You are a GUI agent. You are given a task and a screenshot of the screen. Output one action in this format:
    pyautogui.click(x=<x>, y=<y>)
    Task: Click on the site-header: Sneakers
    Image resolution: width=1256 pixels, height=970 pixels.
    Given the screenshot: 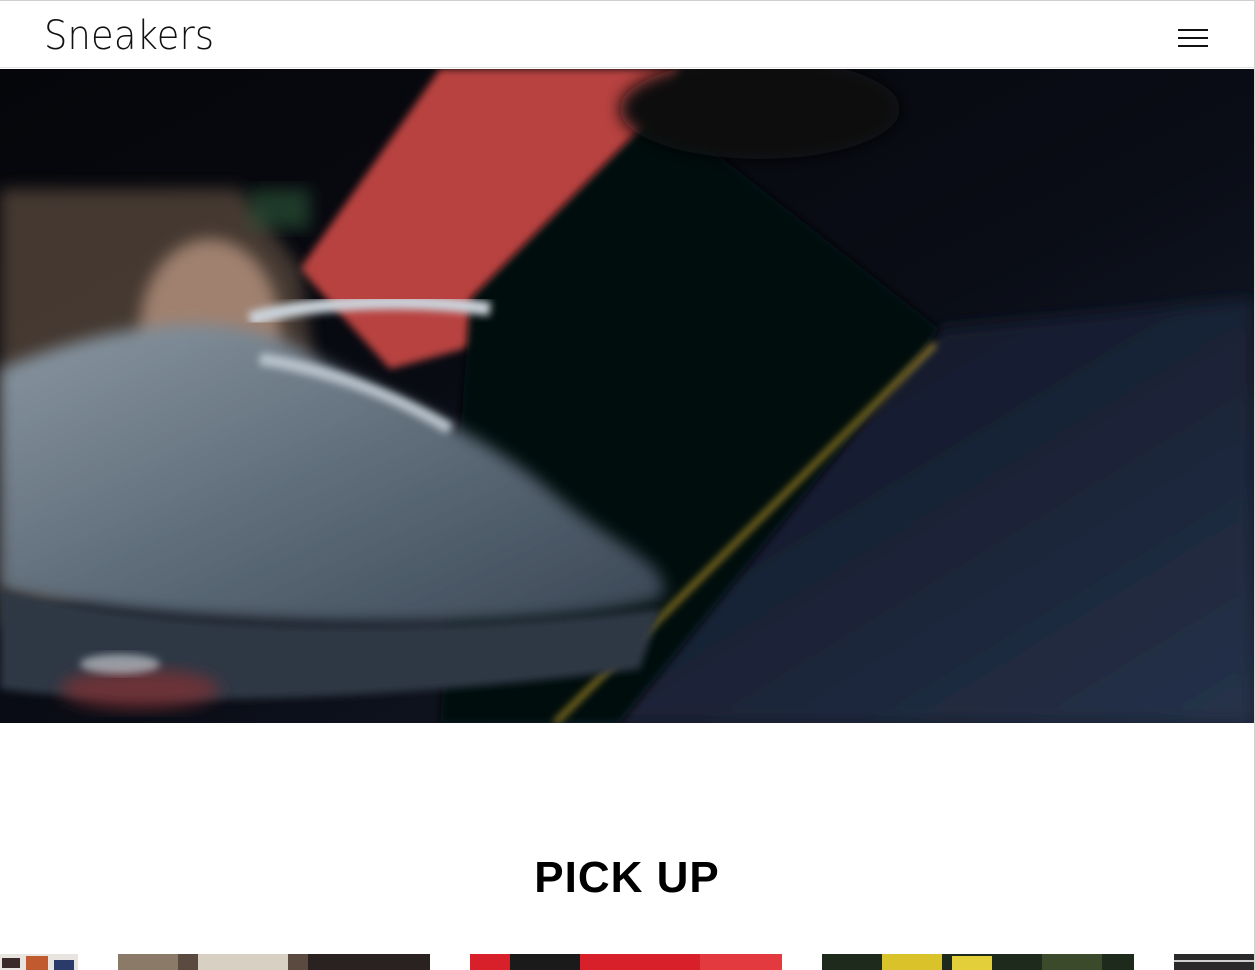 What is the action you would take?
    pyautogui.click(x=627, y=34)
    